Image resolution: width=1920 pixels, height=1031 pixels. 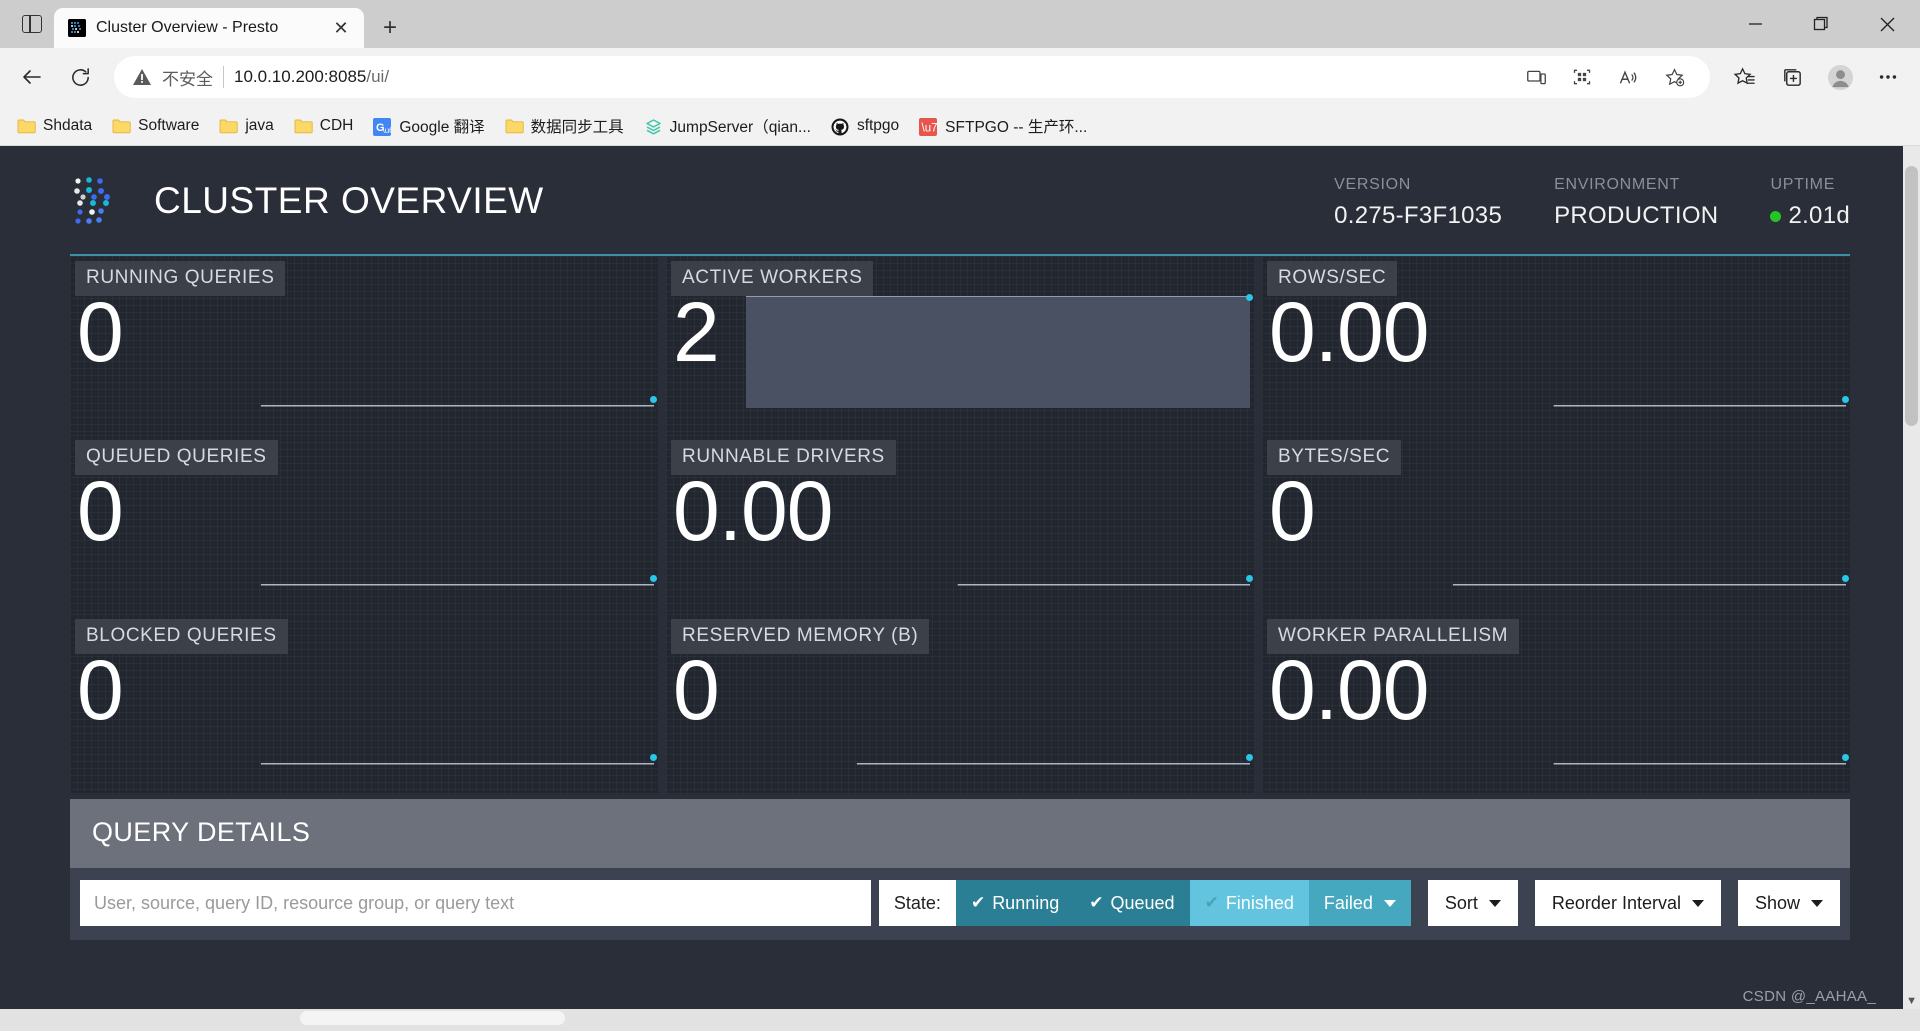 What do you see at coordinates (1744, 77) in the screenshot?
I see `favorites-icon` at bounding box center [1744, 77].